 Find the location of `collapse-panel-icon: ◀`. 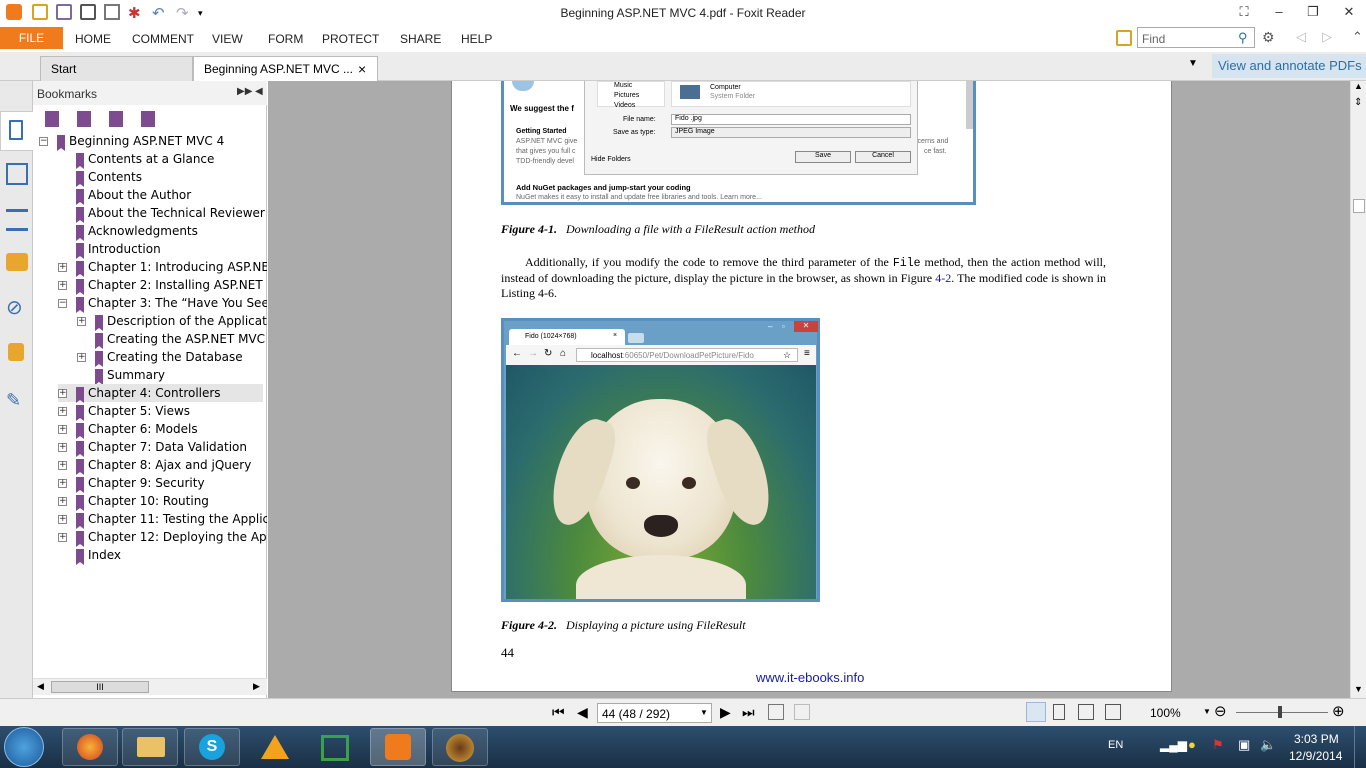

collapse-panel-icon: ◀ is located at coordinates (259, 91).